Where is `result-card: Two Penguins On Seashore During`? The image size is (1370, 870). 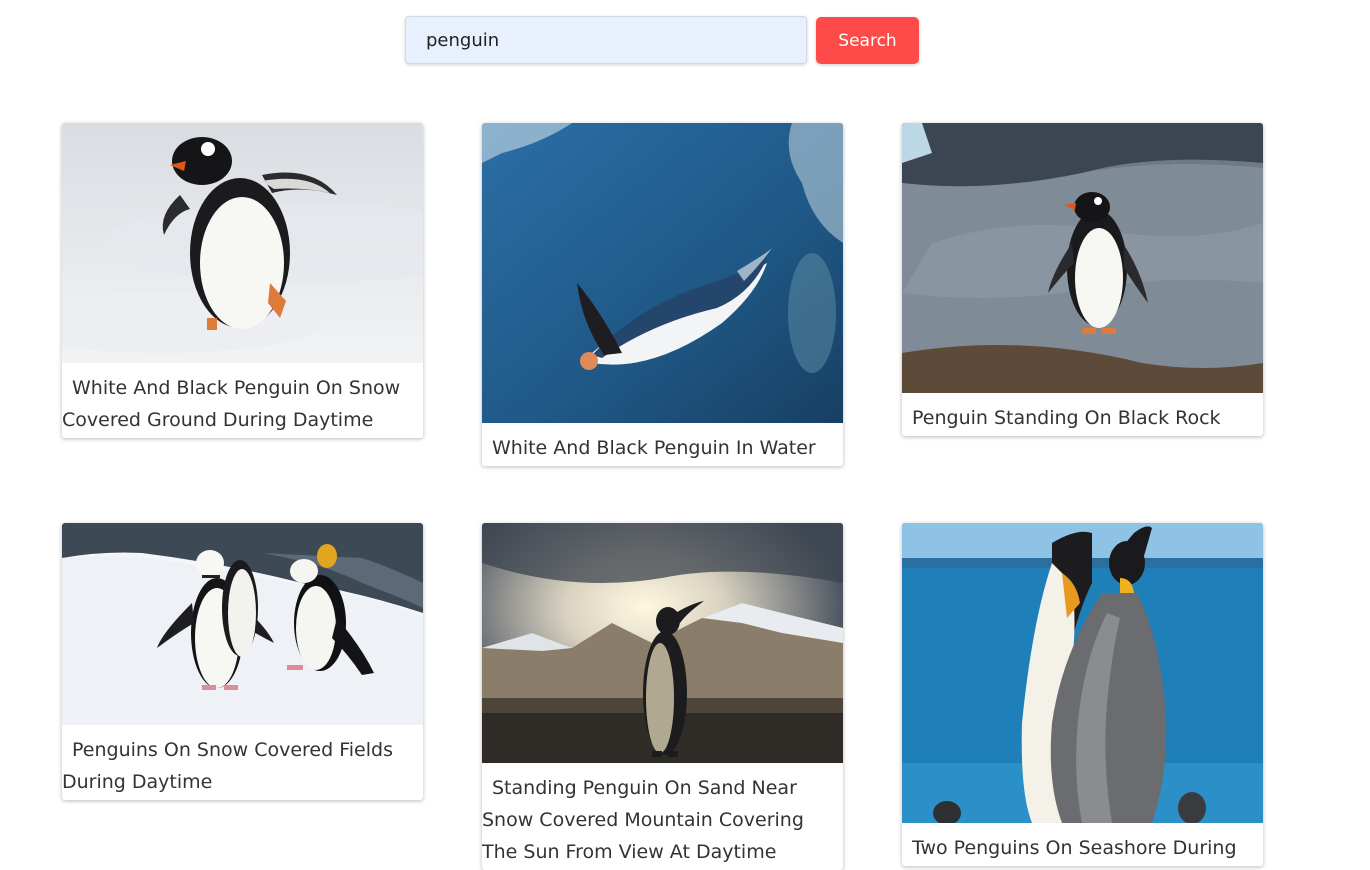
result-card: Two Penguins On Seashore During is located at coordinates (1082, 694).